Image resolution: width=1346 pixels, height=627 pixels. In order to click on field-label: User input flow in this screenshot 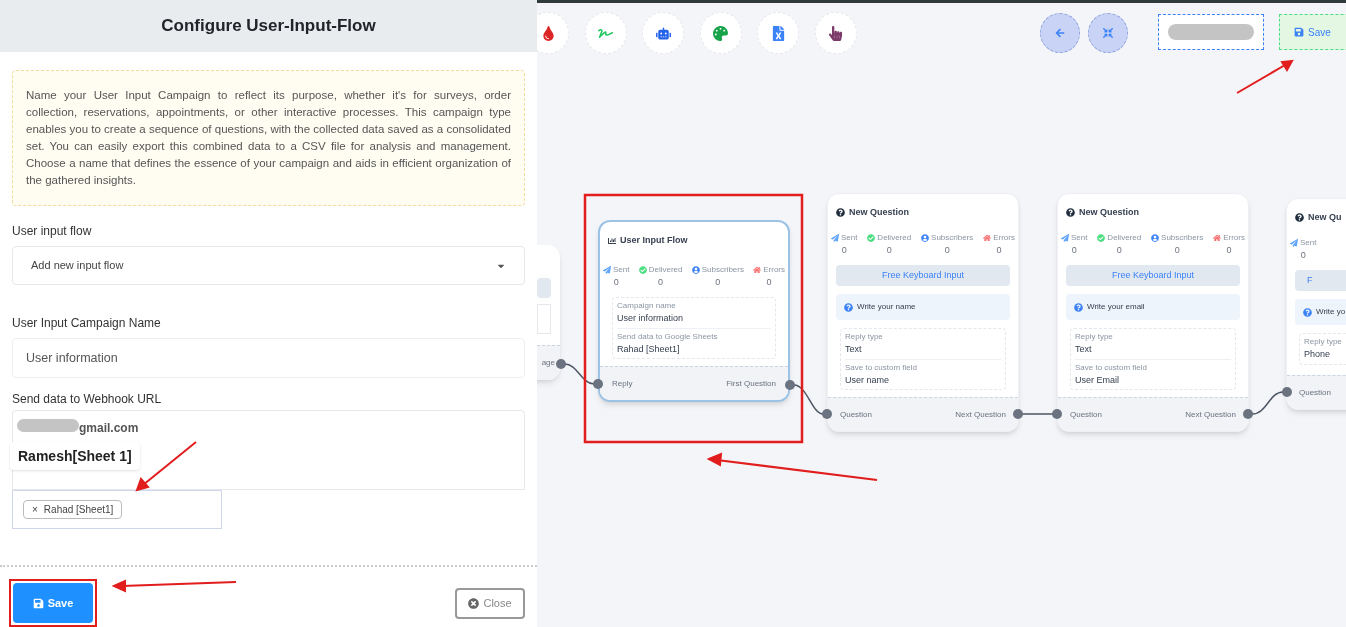, I will do `click(52, 231)`.